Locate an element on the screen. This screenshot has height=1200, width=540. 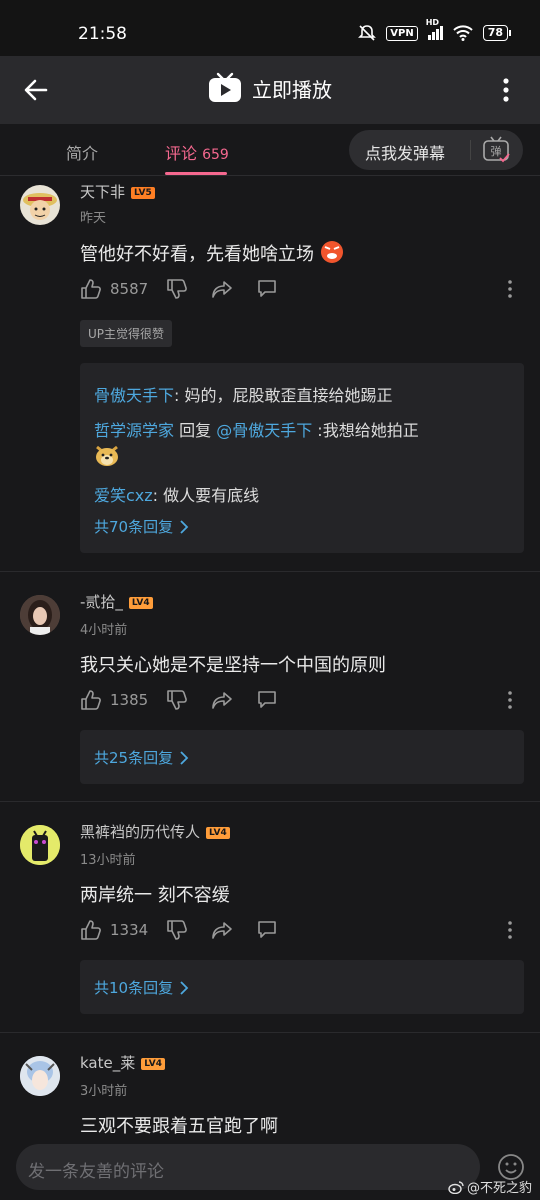
reply-username: 哲学源学家 is located at coordinates (134, 430).